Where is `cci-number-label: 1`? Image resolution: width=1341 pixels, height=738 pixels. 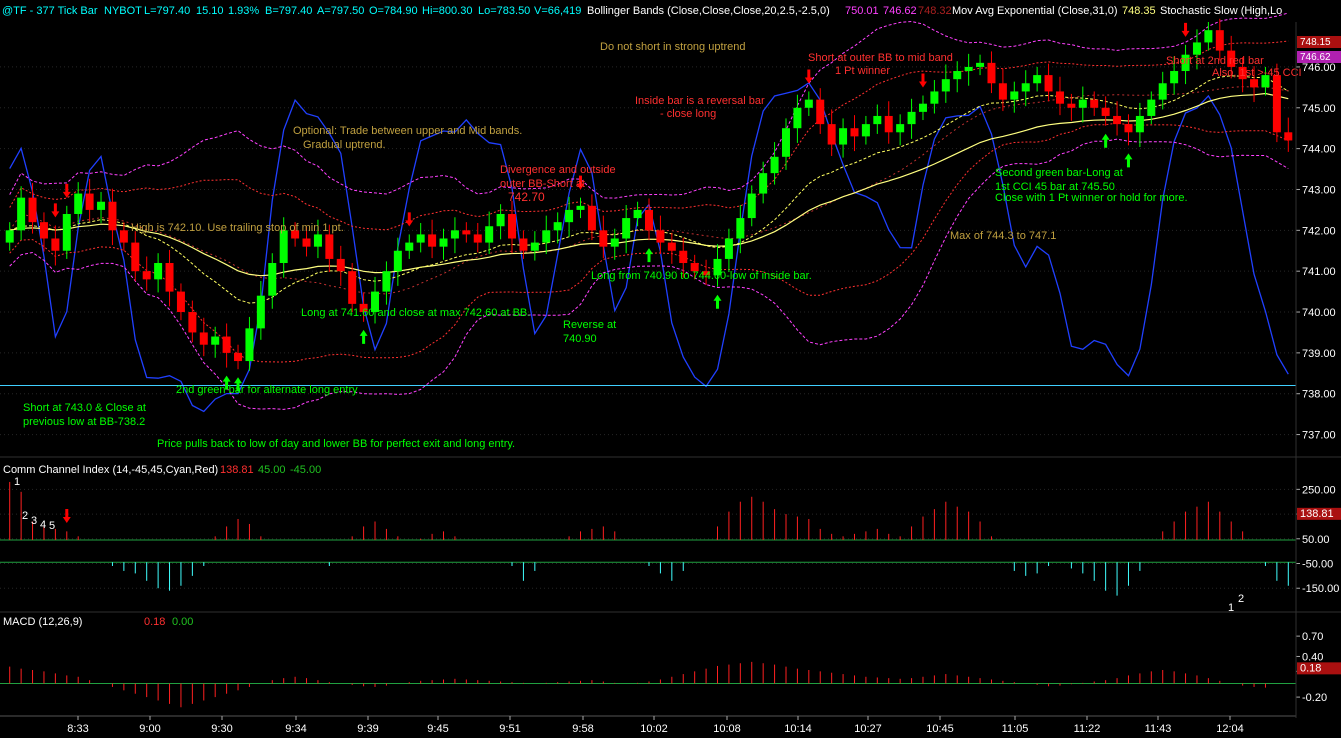
cci-number-label: 1 is located at coordinates (17, 482).